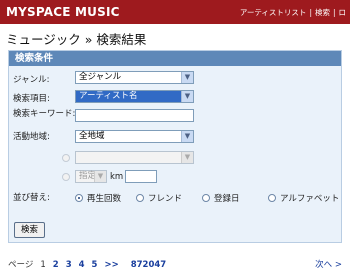  Describe the element at coordinates (92, 136) in the screenshot. I see `location-select-value: 全地域` at that location.